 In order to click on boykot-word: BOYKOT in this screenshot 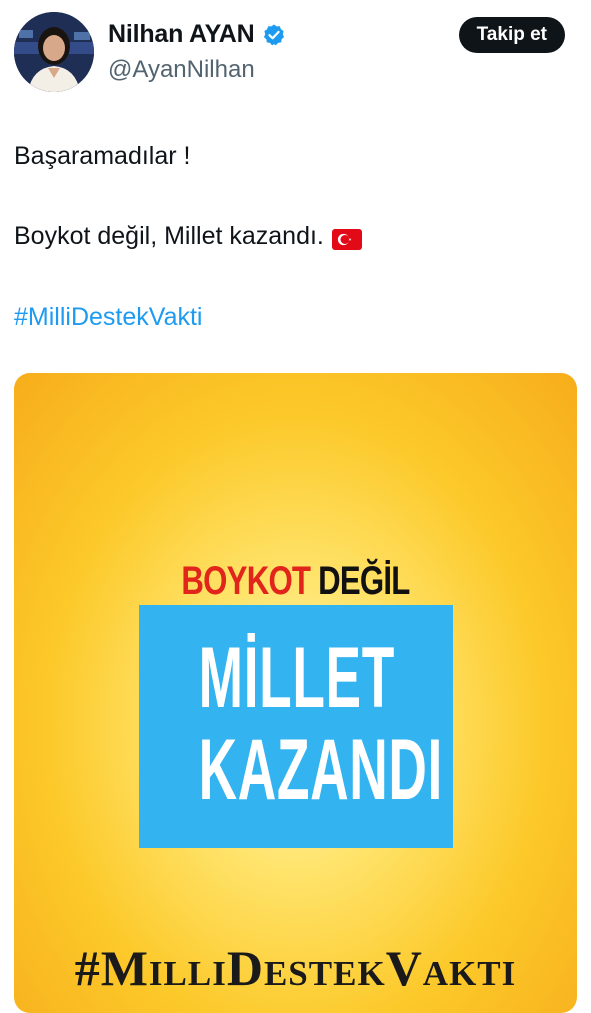, I will do `click(246, 581)`.